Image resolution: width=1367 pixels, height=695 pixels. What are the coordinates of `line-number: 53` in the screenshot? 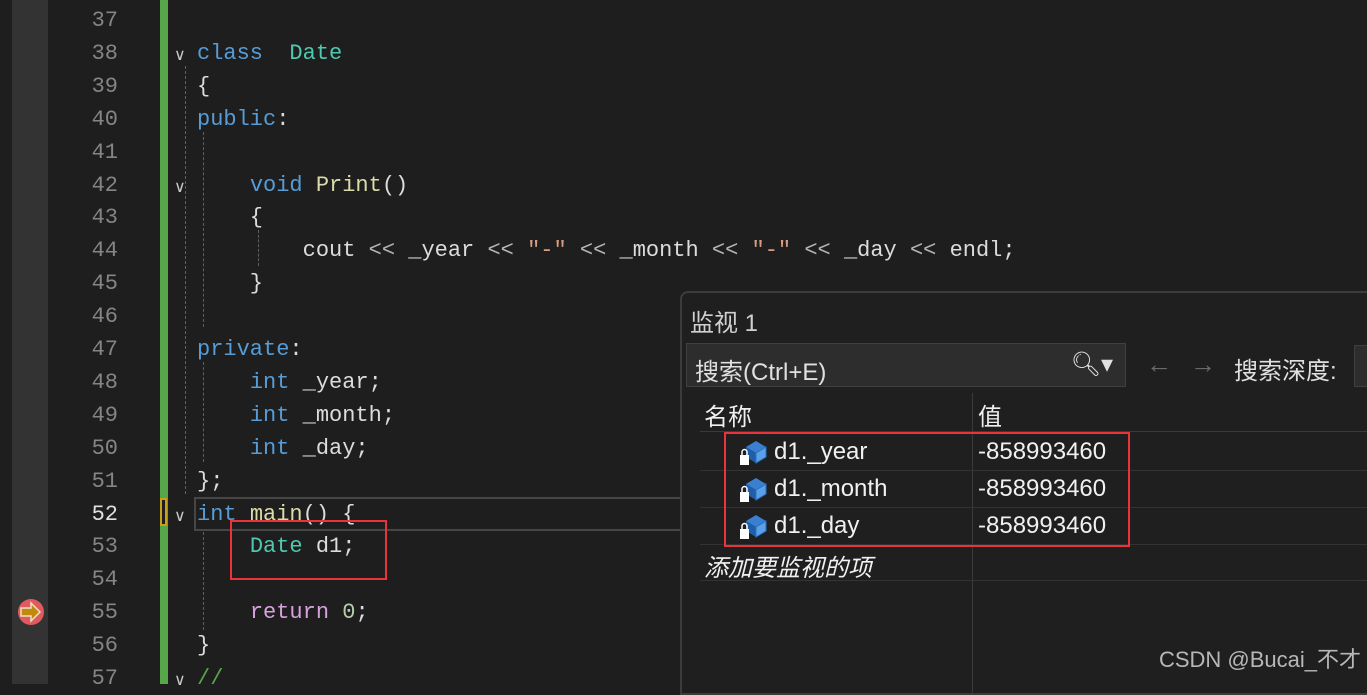 It's located at (104, 547).